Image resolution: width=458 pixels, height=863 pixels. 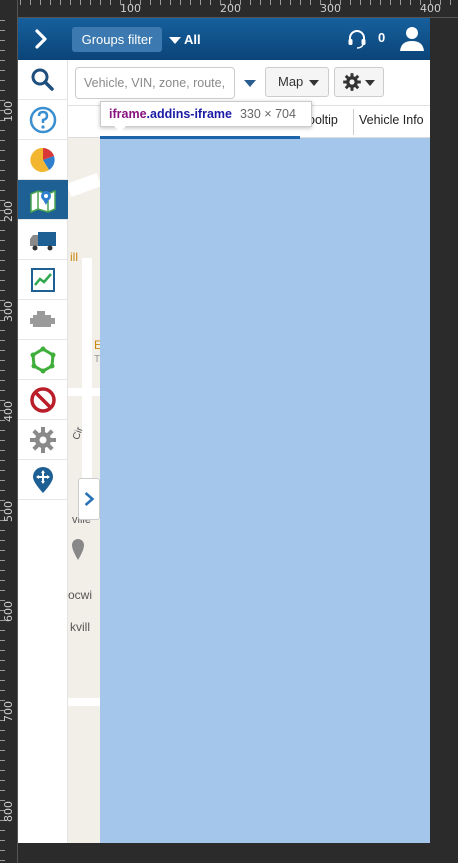 I want to click on nav-search, so click(x=43, y=80).